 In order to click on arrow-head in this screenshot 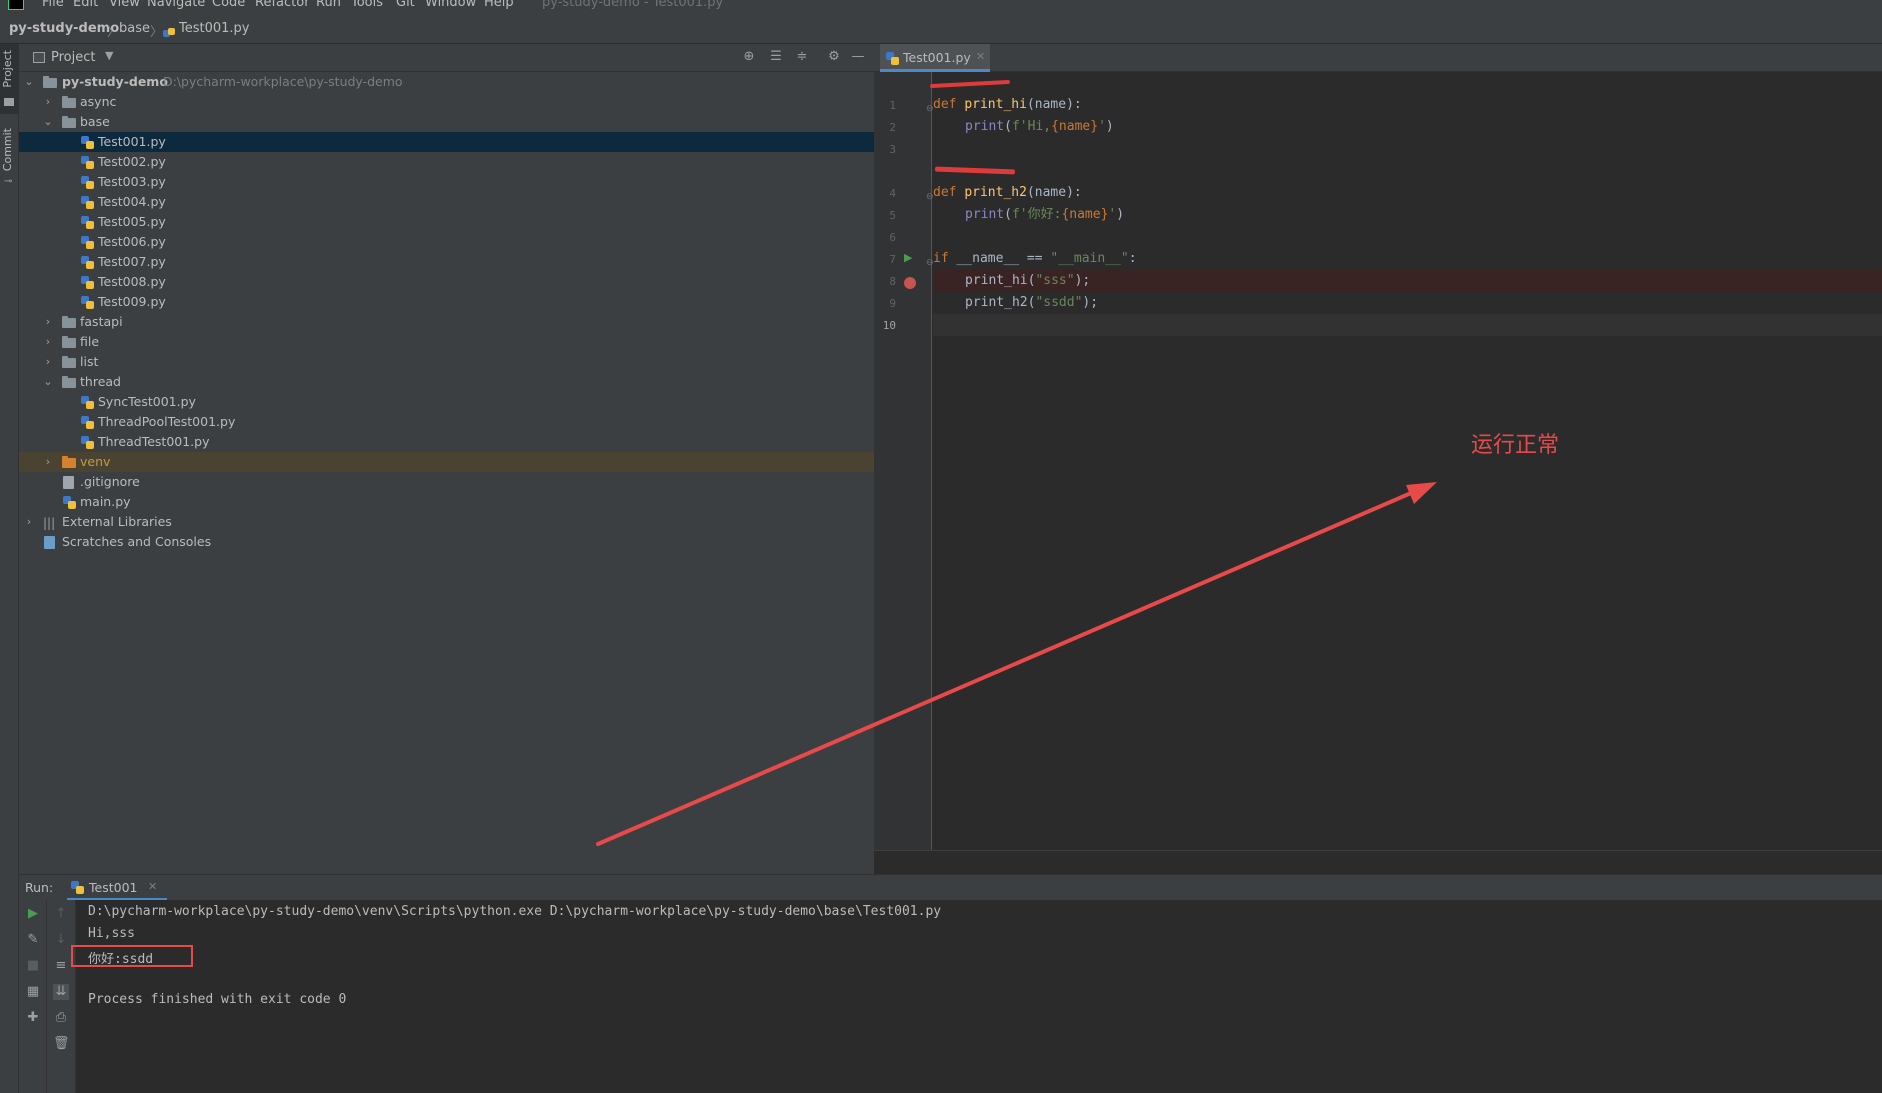, I will do `click(1421, 493)`.